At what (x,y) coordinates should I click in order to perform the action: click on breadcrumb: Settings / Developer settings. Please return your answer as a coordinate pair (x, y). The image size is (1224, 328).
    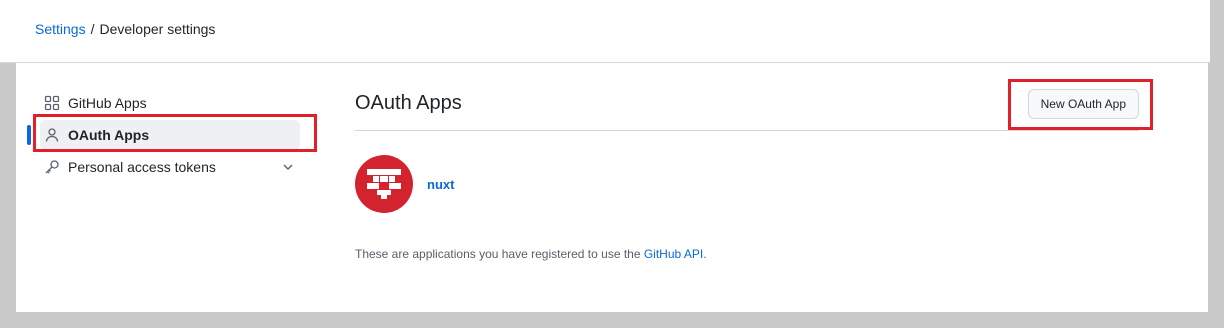
    Looking at the image, I should click on (125, 29).